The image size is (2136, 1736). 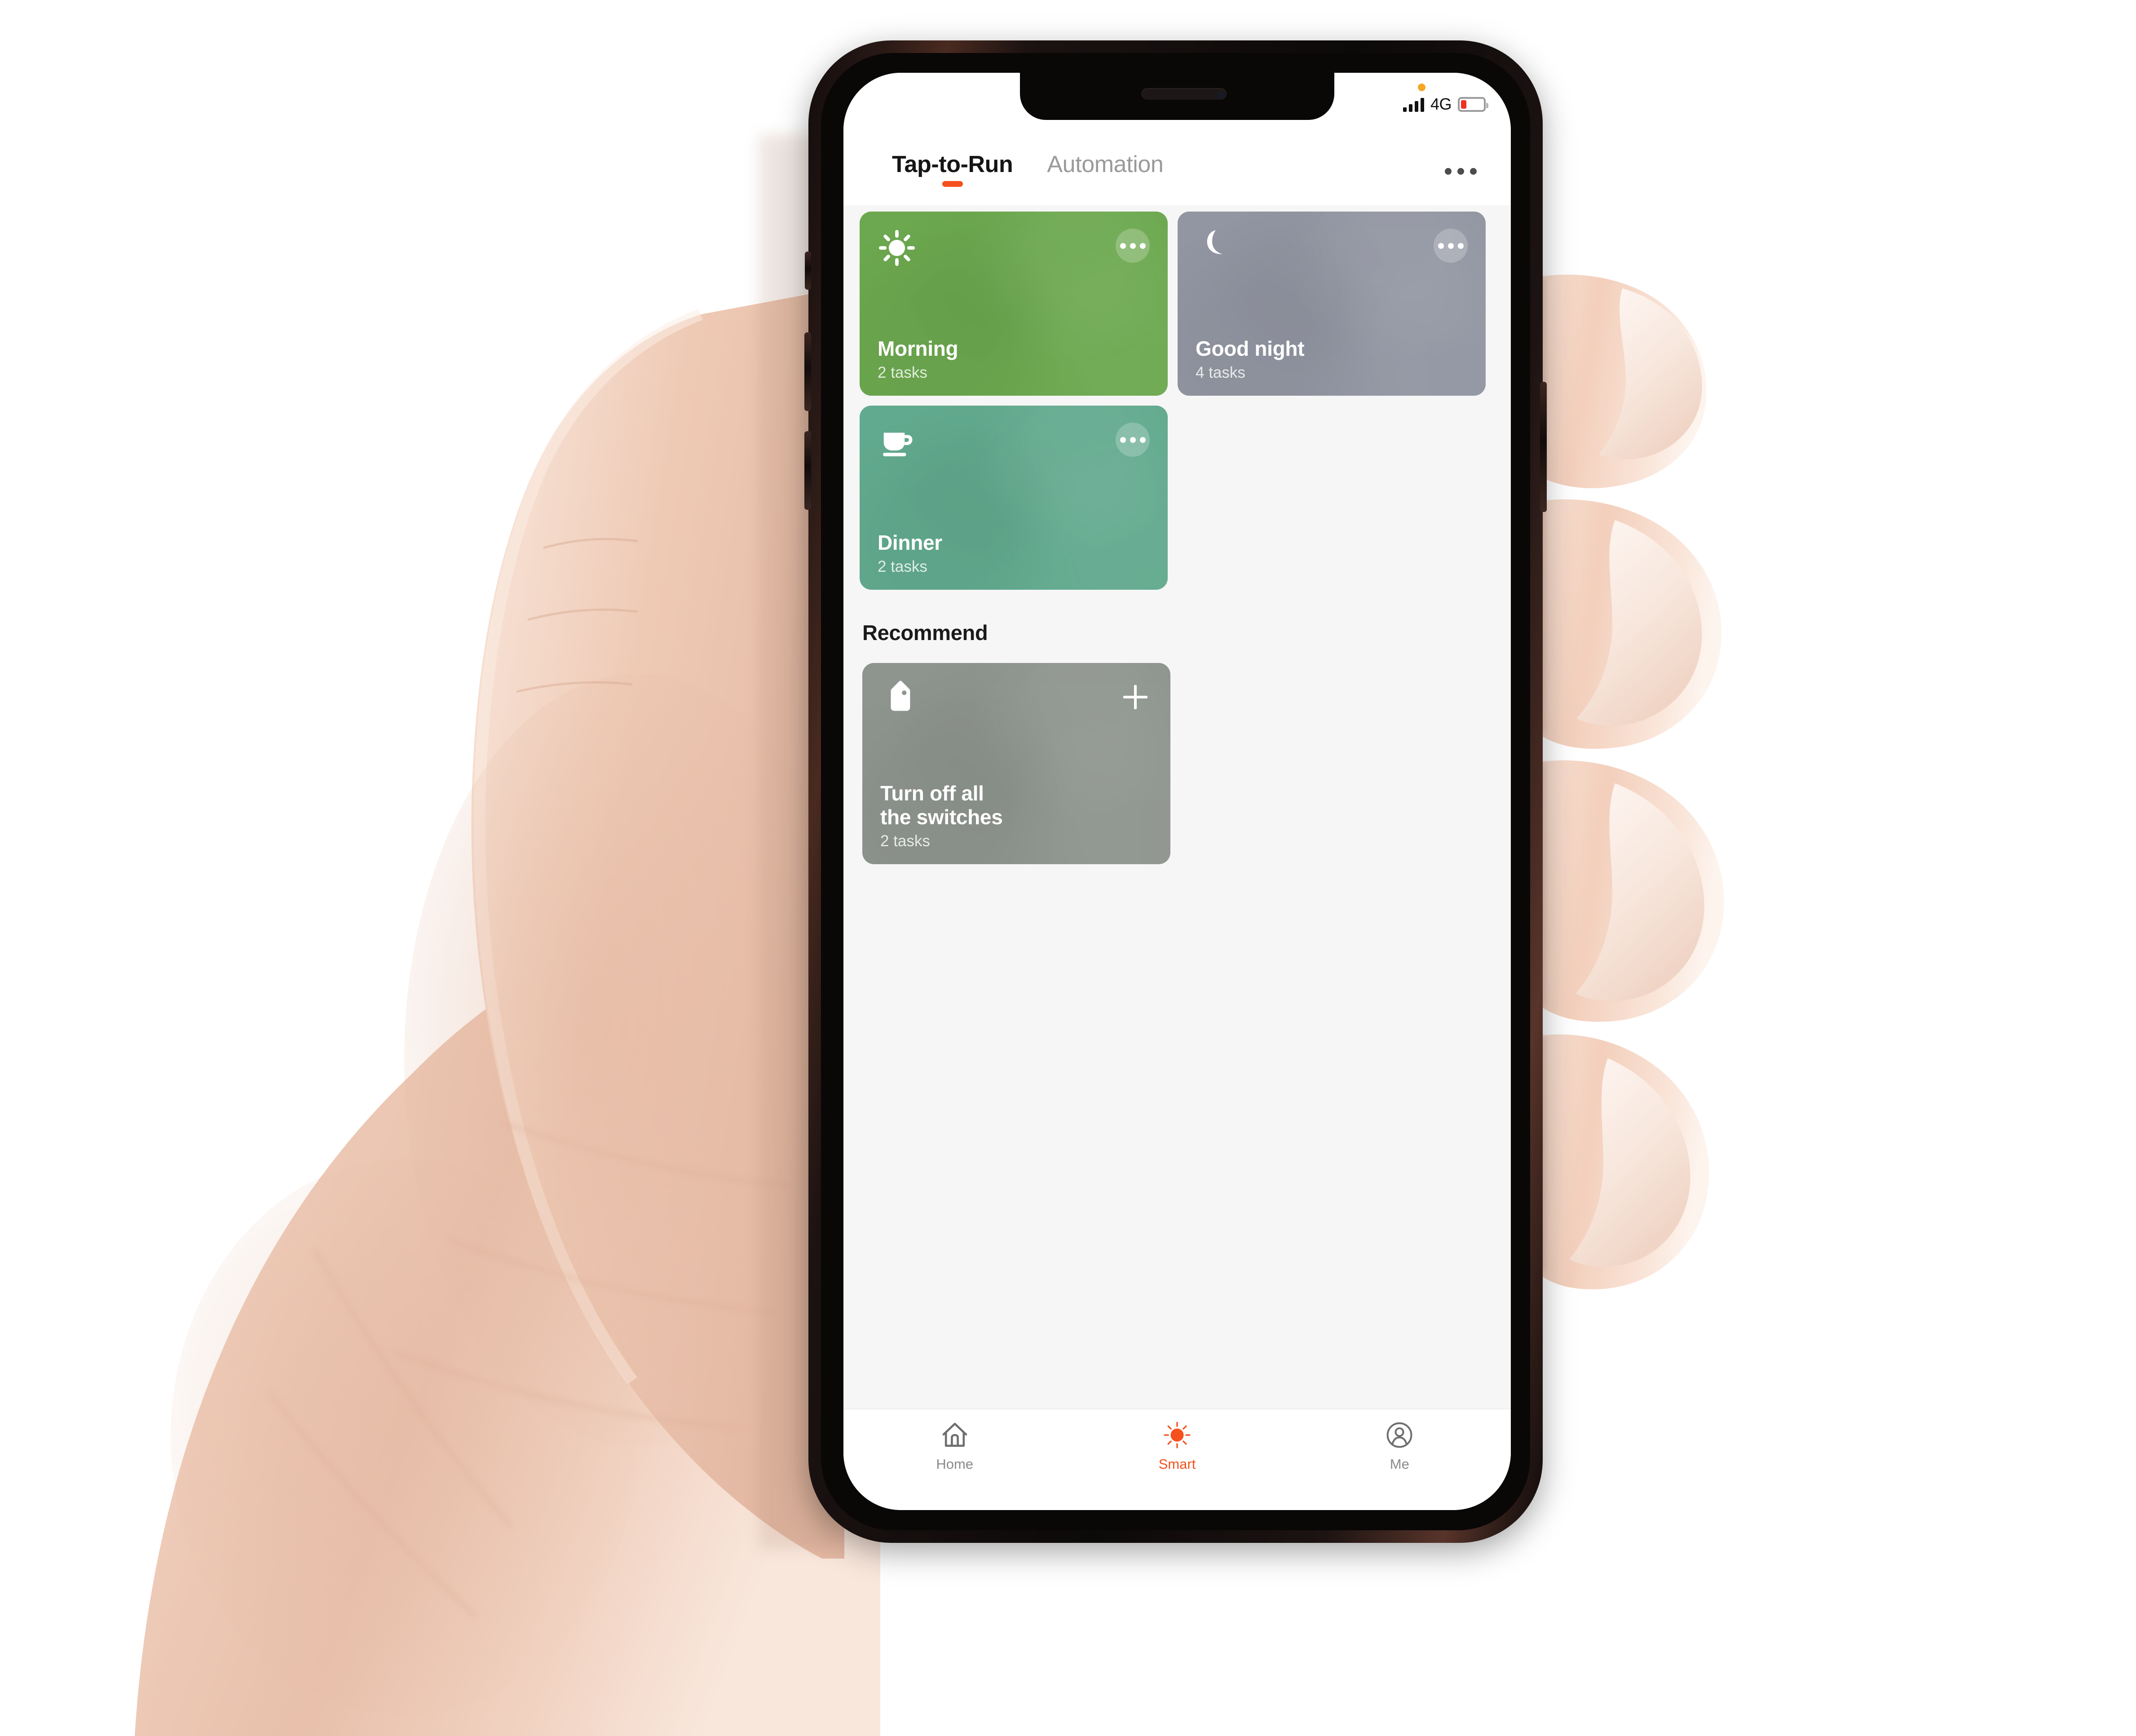 I want to click on recommend-title: Turn off all the switches, so click(x=941, y=805).